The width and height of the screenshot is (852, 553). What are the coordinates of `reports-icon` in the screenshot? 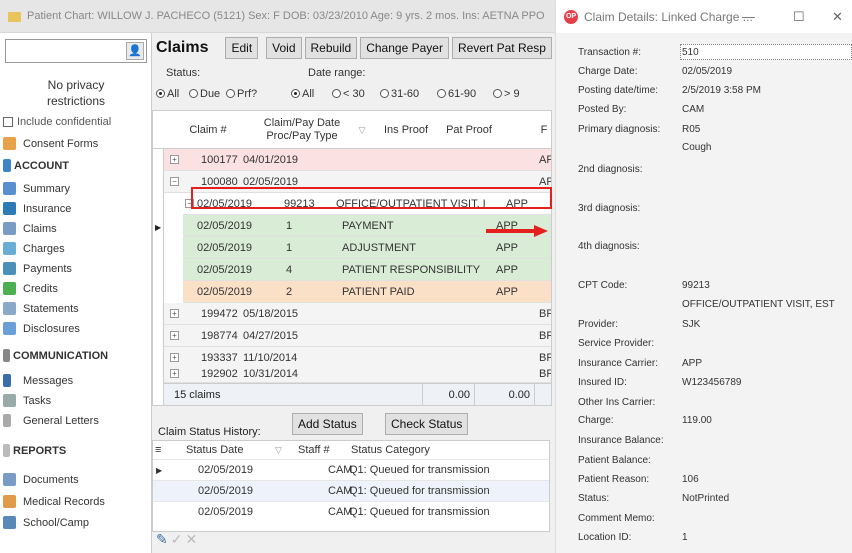 It's located at (6, 450).